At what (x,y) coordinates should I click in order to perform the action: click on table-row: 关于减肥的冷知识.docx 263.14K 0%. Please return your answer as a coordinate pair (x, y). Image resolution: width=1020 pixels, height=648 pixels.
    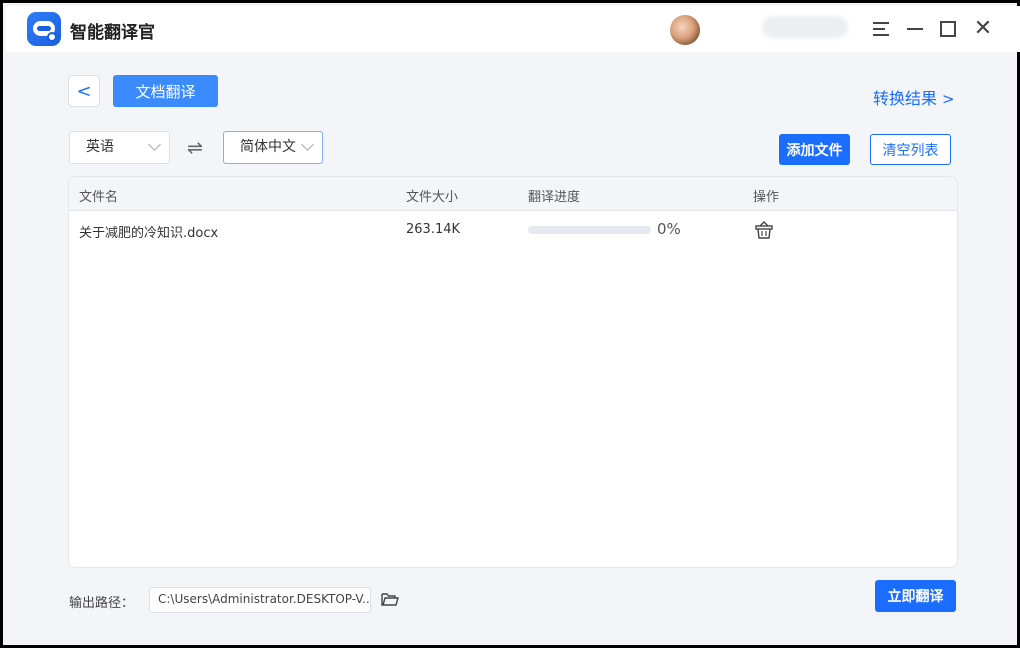
    Looking at the image, I should click on (513, 230).